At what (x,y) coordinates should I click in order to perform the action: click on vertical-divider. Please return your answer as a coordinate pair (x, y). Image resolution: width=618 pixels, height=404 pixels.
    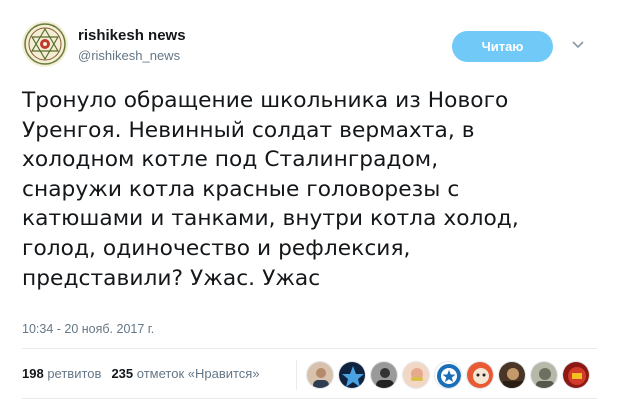
    Looking at the image, I should click on (296, 375).